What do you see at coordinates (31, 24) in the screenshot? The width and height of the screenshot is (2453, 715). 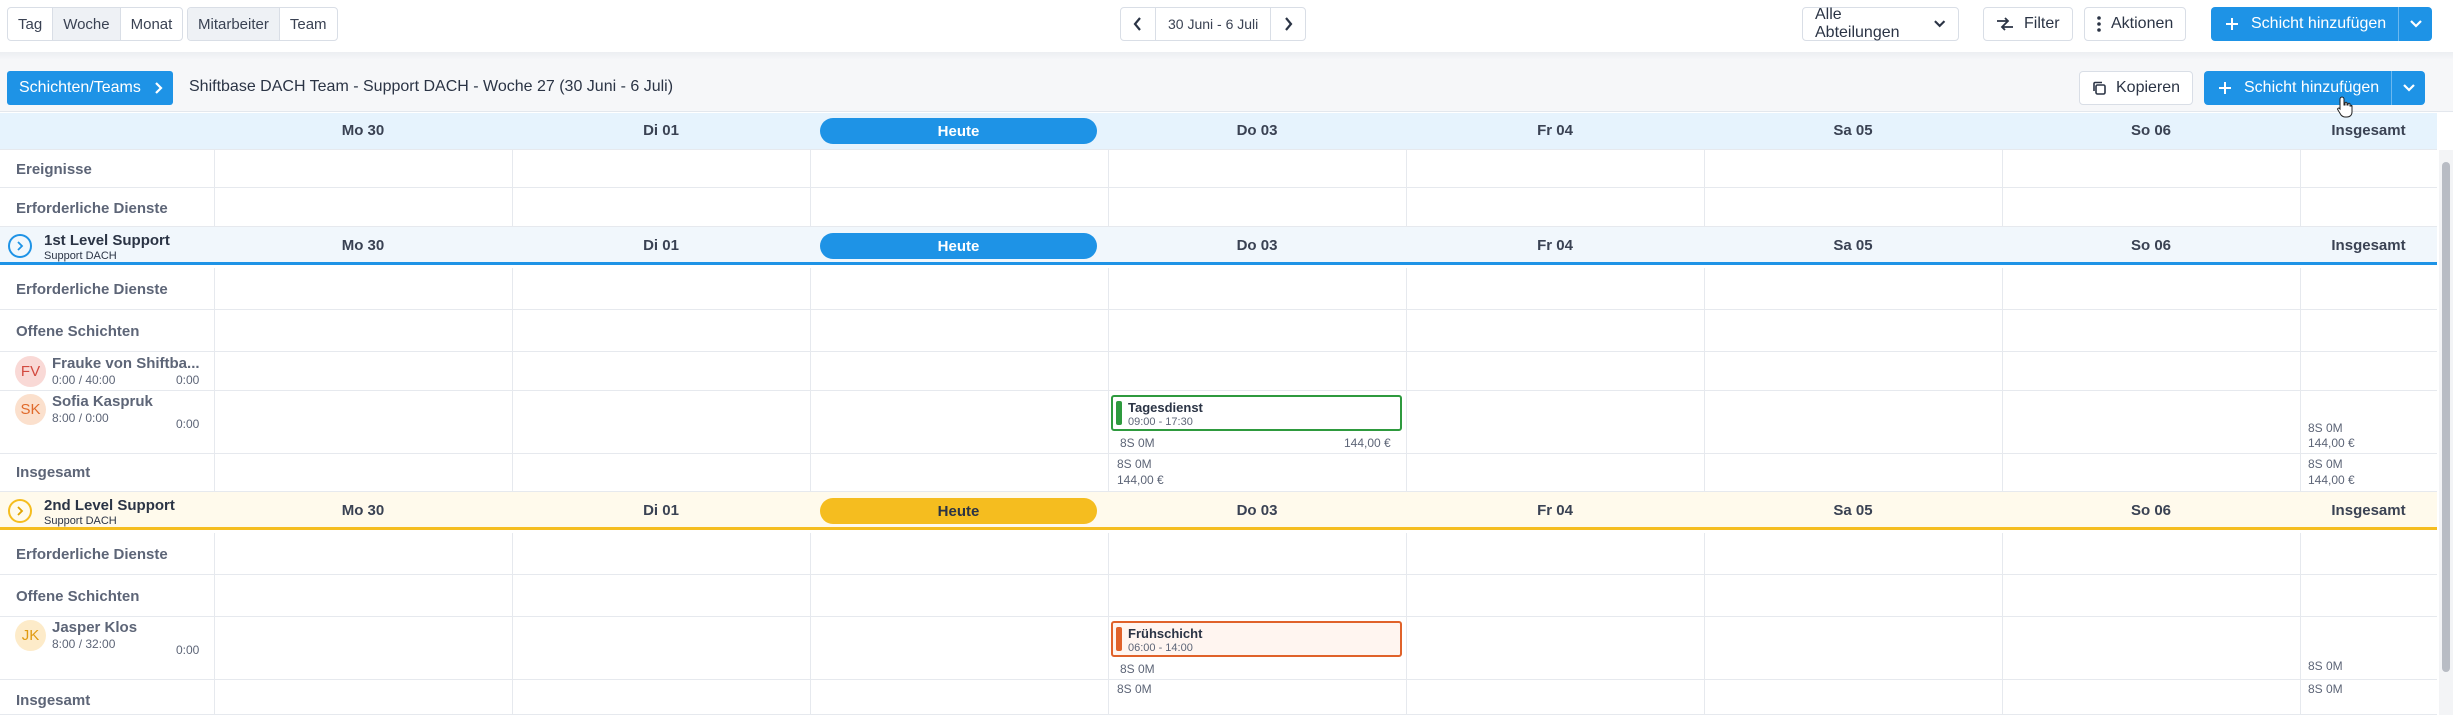 I see `view-tab-day: Tag` at bounding box center [31, 24].